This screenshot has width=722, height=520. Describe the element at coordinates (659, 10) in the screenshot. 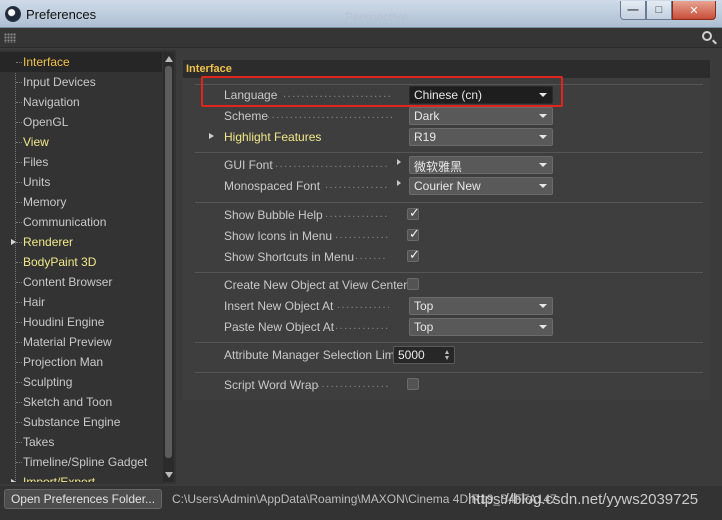

I see `maximize-button: □` at that location.